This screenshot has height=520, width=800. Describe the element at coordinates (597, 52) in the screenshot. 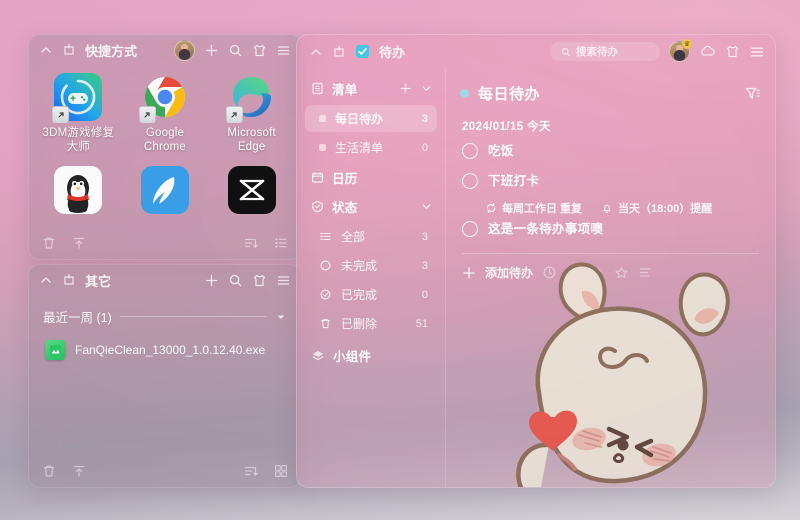

I see `search-placeholder: 搜索待办` at that location.